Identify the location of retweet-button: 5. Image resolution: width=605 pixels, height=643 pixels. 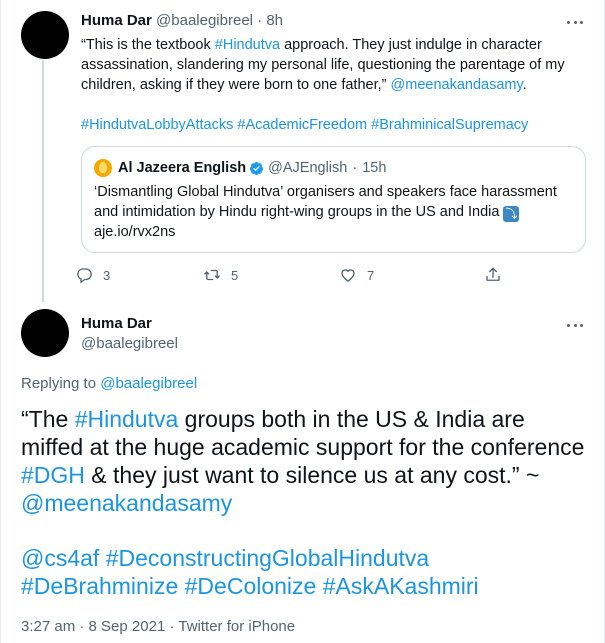
(220, 275).